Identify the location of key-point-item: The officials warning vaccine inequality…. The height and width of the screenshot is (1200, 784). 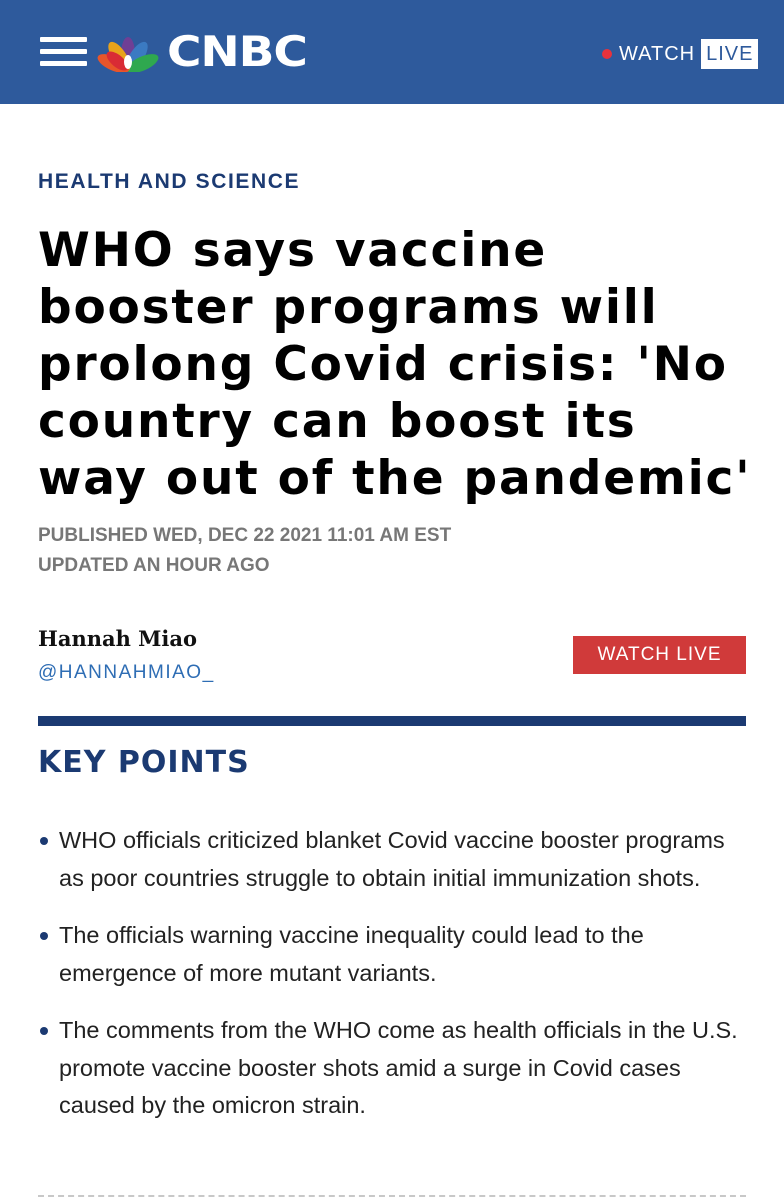
(393, 954).